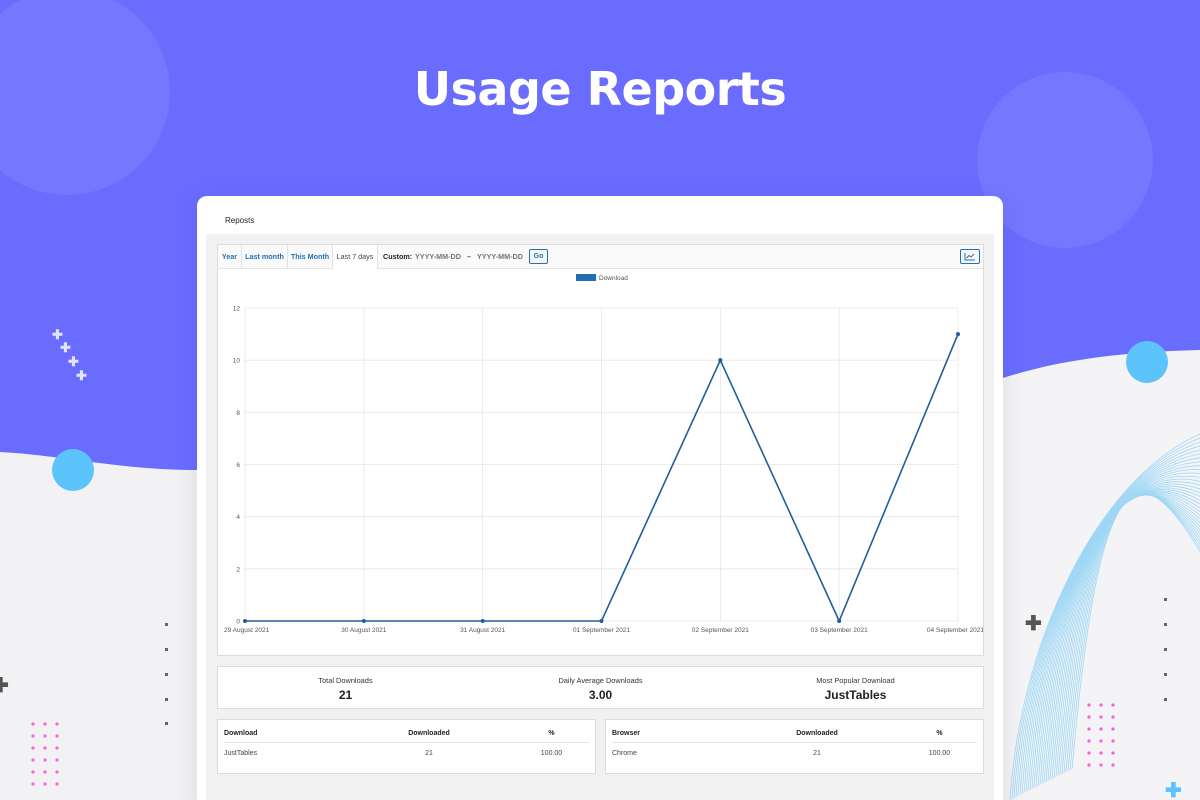 This screenshot has width=1200, height=800. I want to click on stat-label: Most Popular Download, so click(855, 680).